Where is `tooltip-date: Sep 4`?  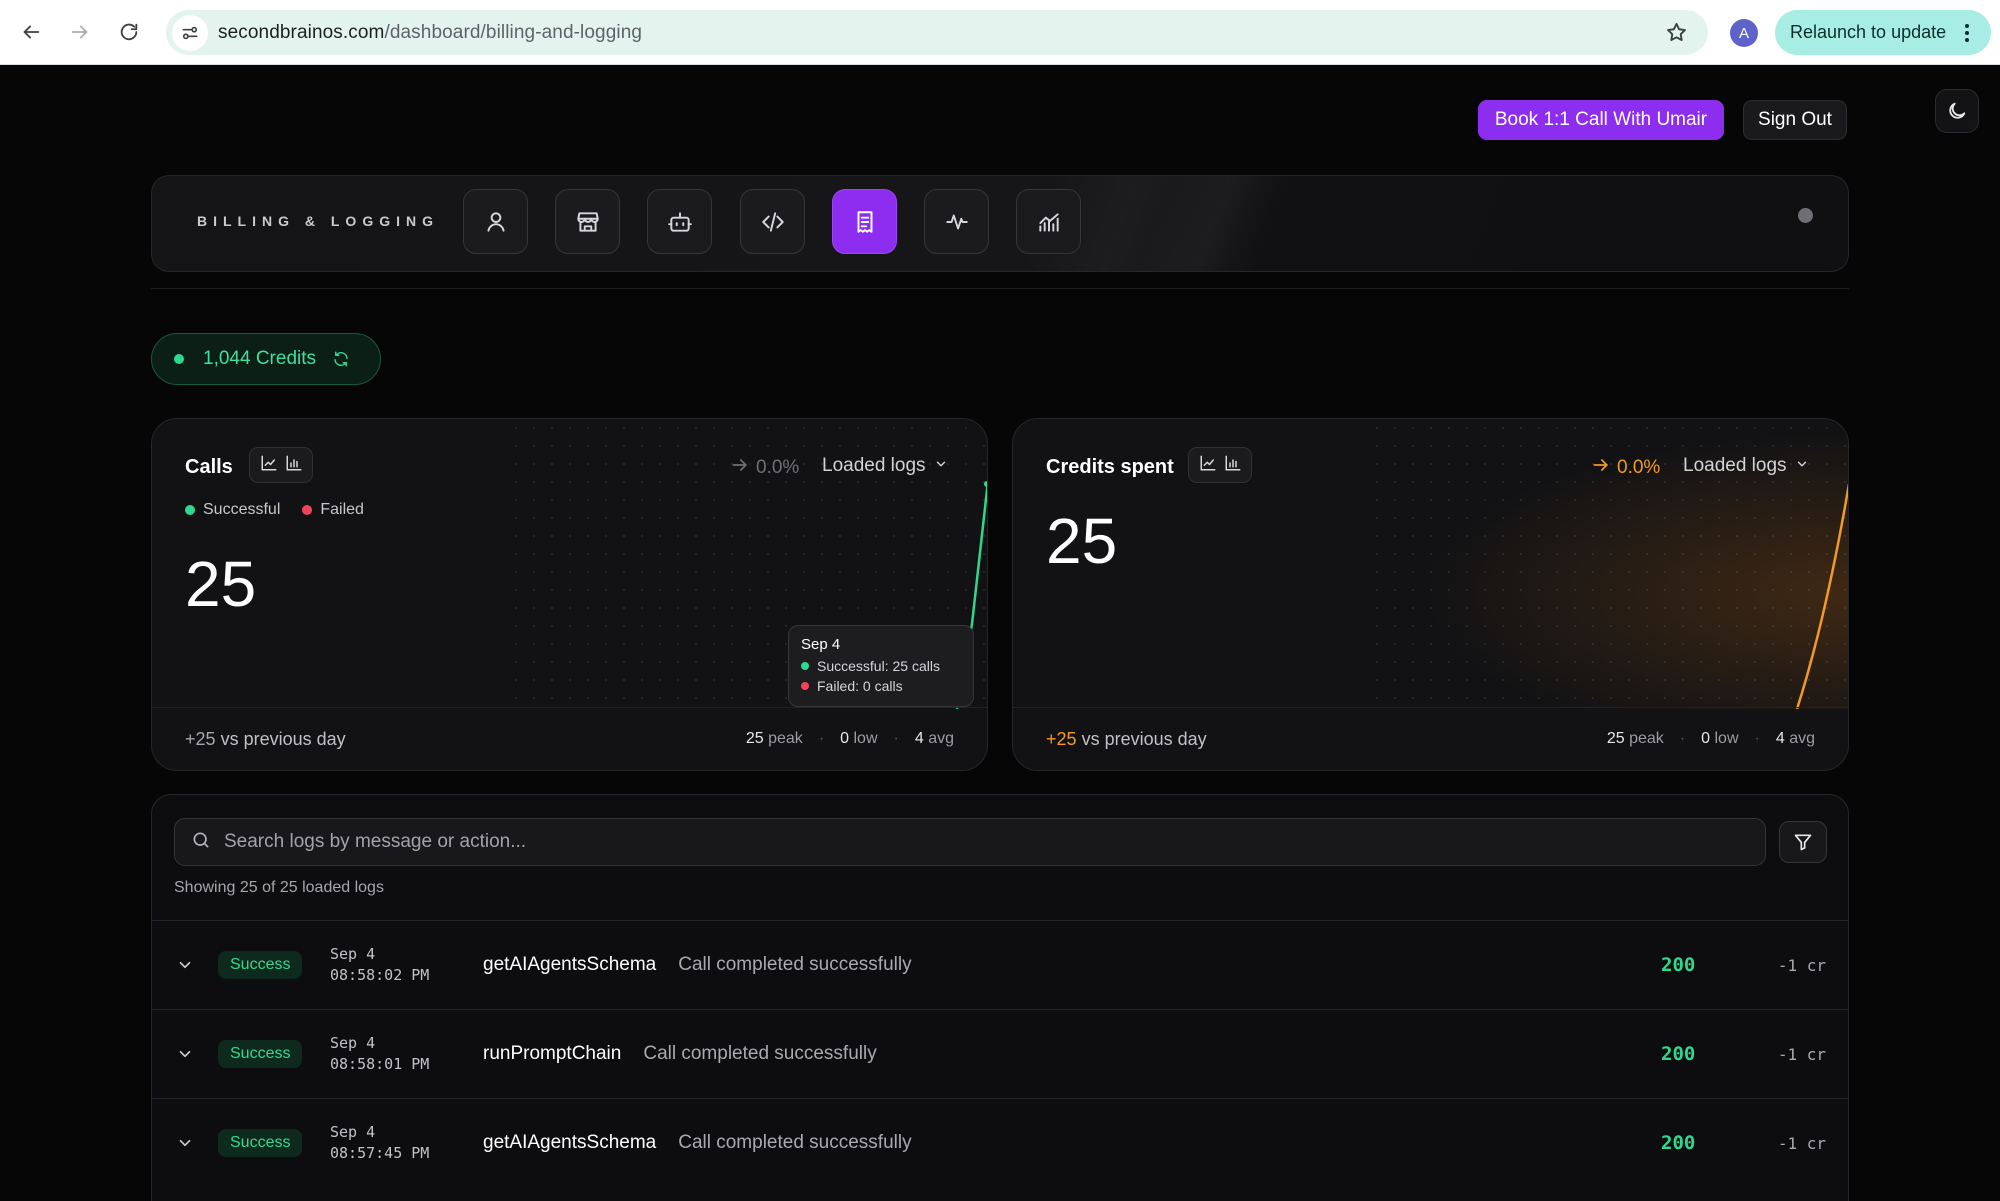 tooltip-date: Sep 4 is located at coordinates (821, 644).